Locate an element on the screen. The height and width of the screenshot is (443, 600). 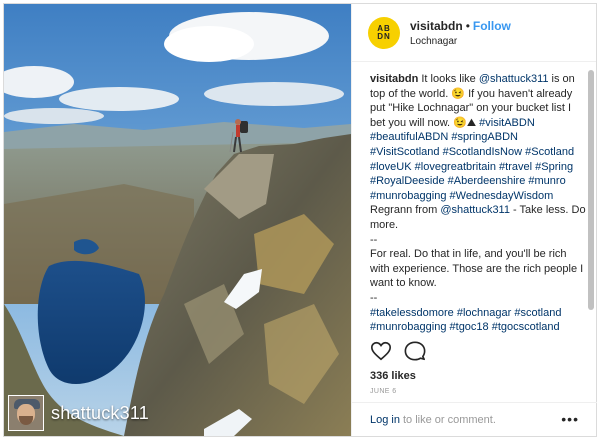
account-avatar: AB DN is located at coordinates (384, 32).